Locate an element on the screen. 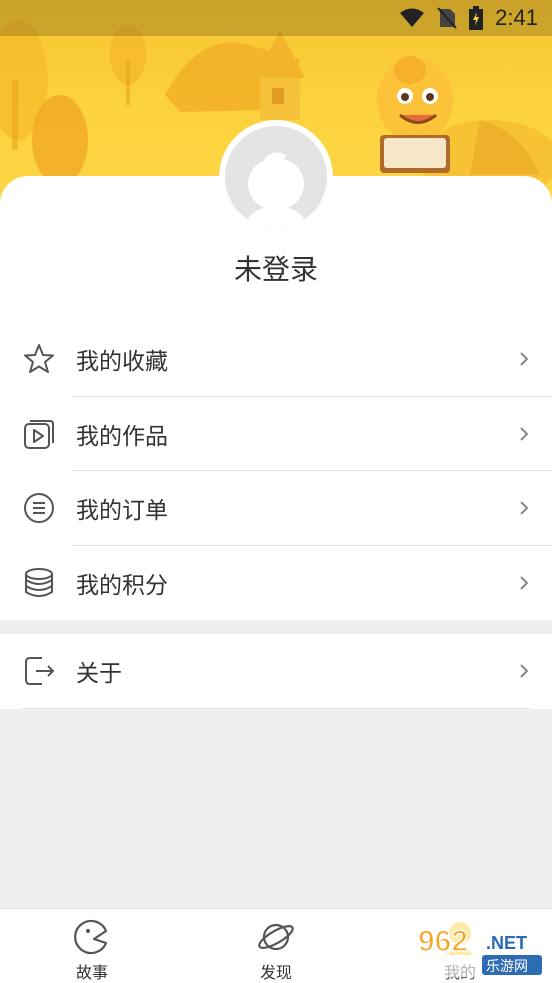 The image size is (552, 983). no-sim-icon is located at coordinates (447, 18).